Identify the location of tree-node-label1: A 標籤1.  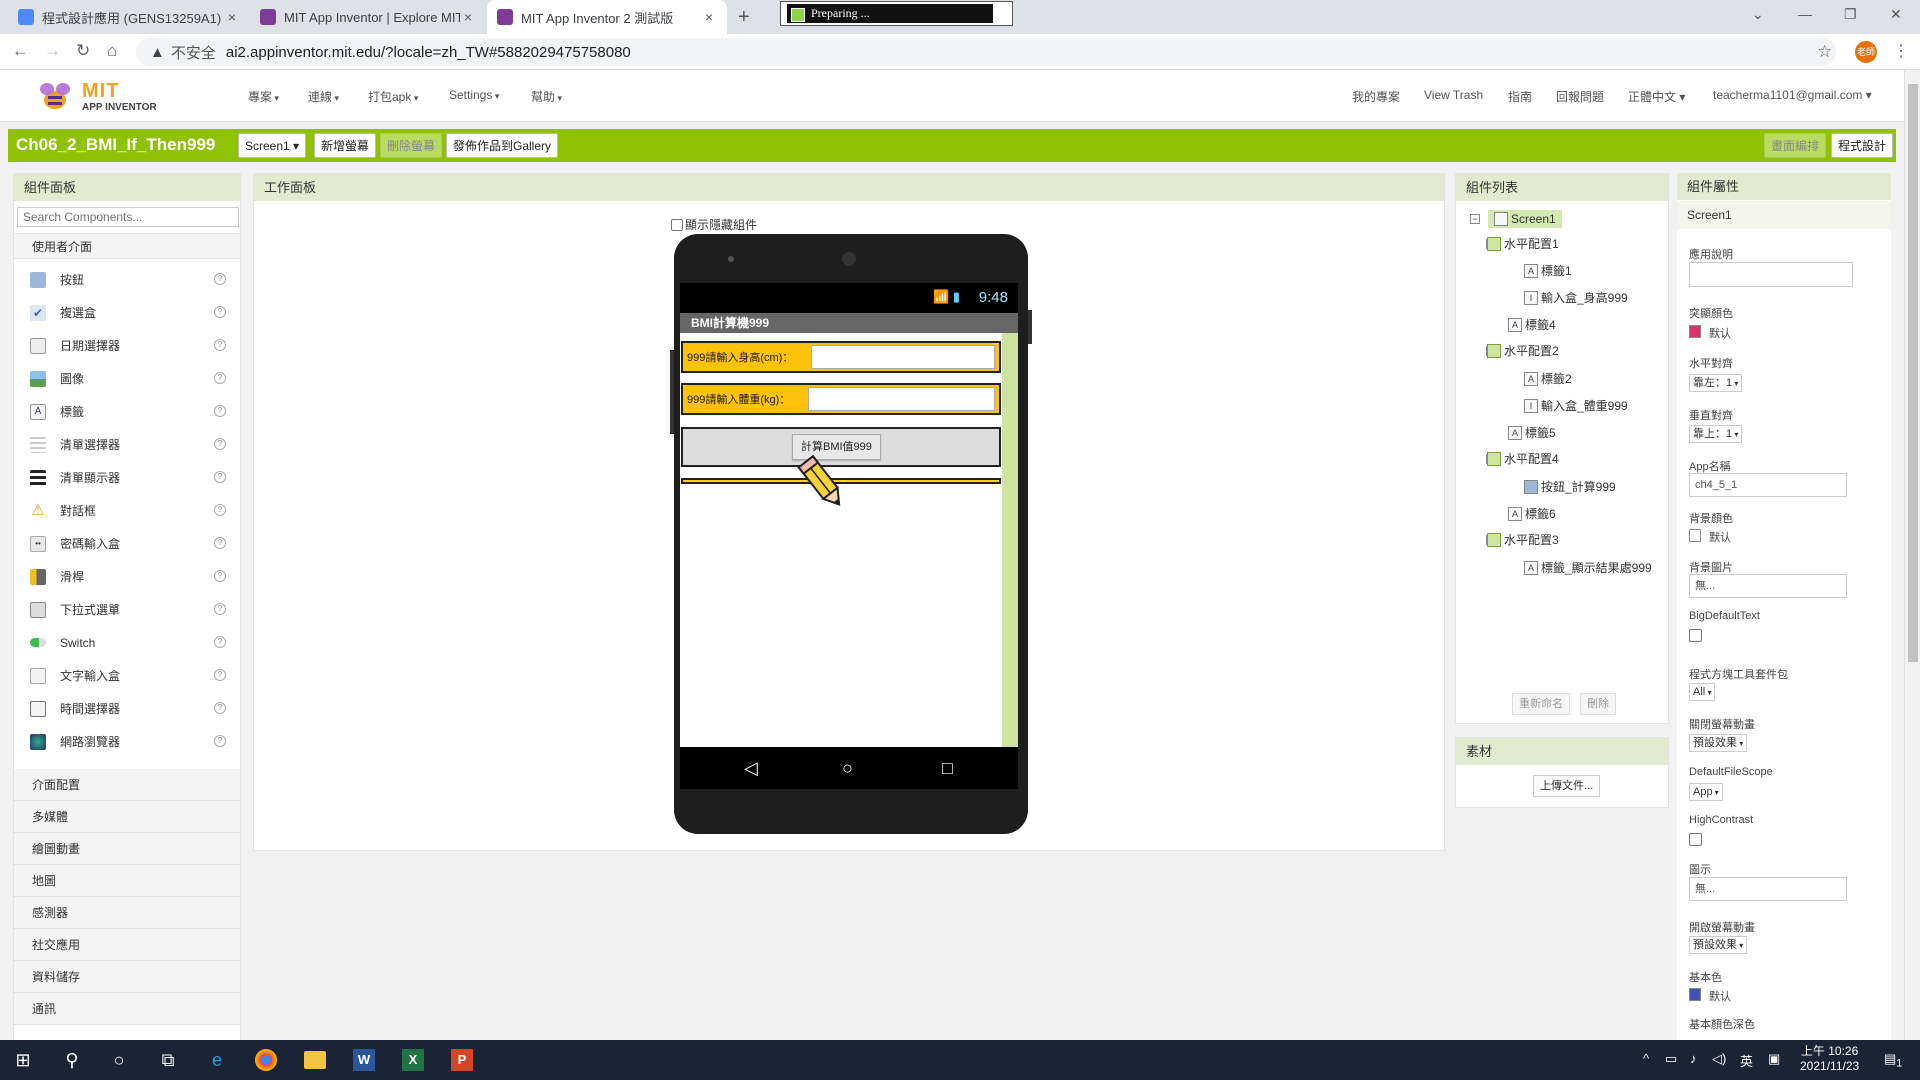
(1548, 270).